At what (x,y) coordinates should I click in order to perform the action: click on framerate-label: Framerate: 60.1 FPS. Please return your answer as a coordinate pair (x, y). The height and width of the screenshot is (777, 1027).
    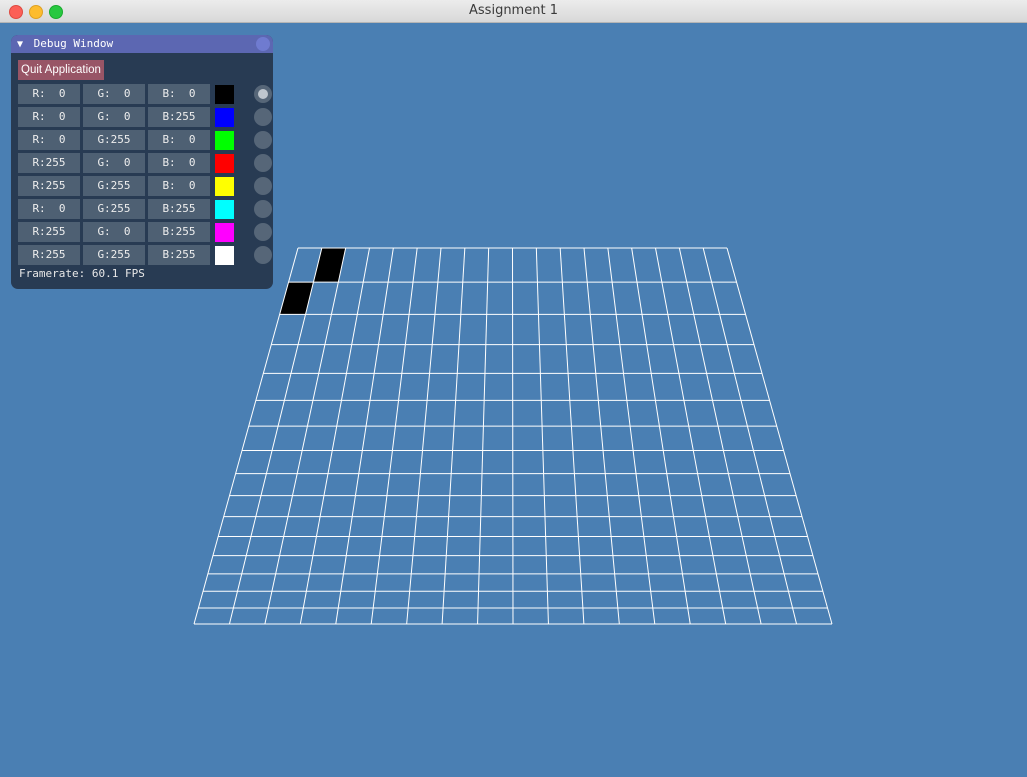
    Looking at the image, I should click on (82, 273).